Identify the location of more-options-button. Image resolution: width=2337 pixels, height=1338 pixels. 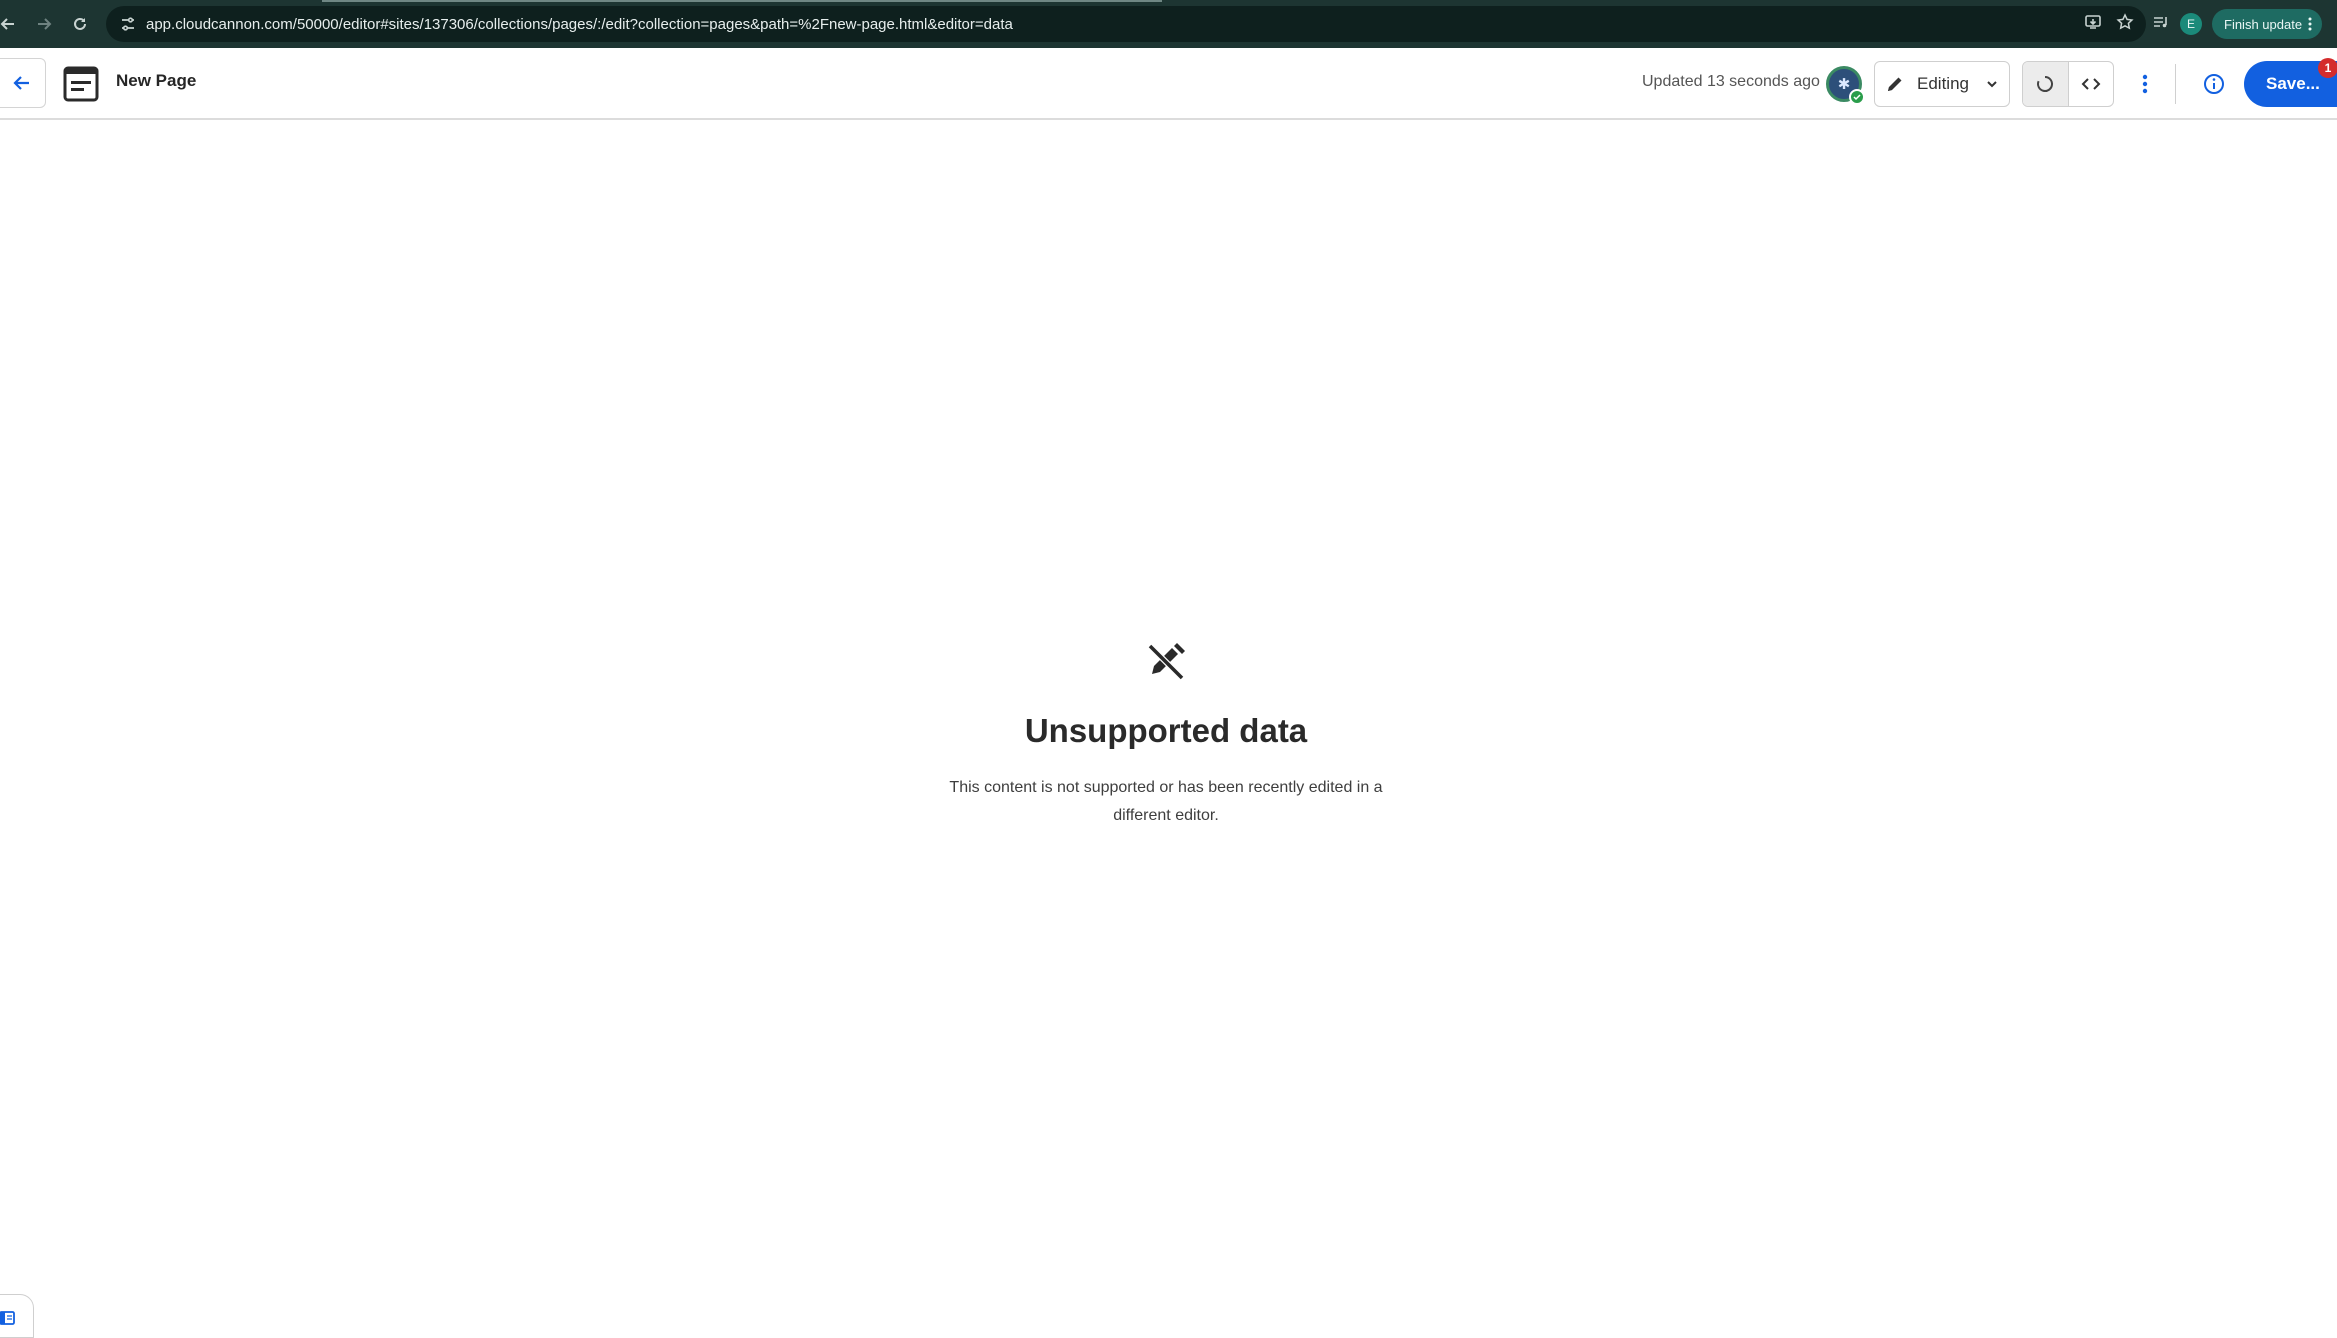
(2145, 84).